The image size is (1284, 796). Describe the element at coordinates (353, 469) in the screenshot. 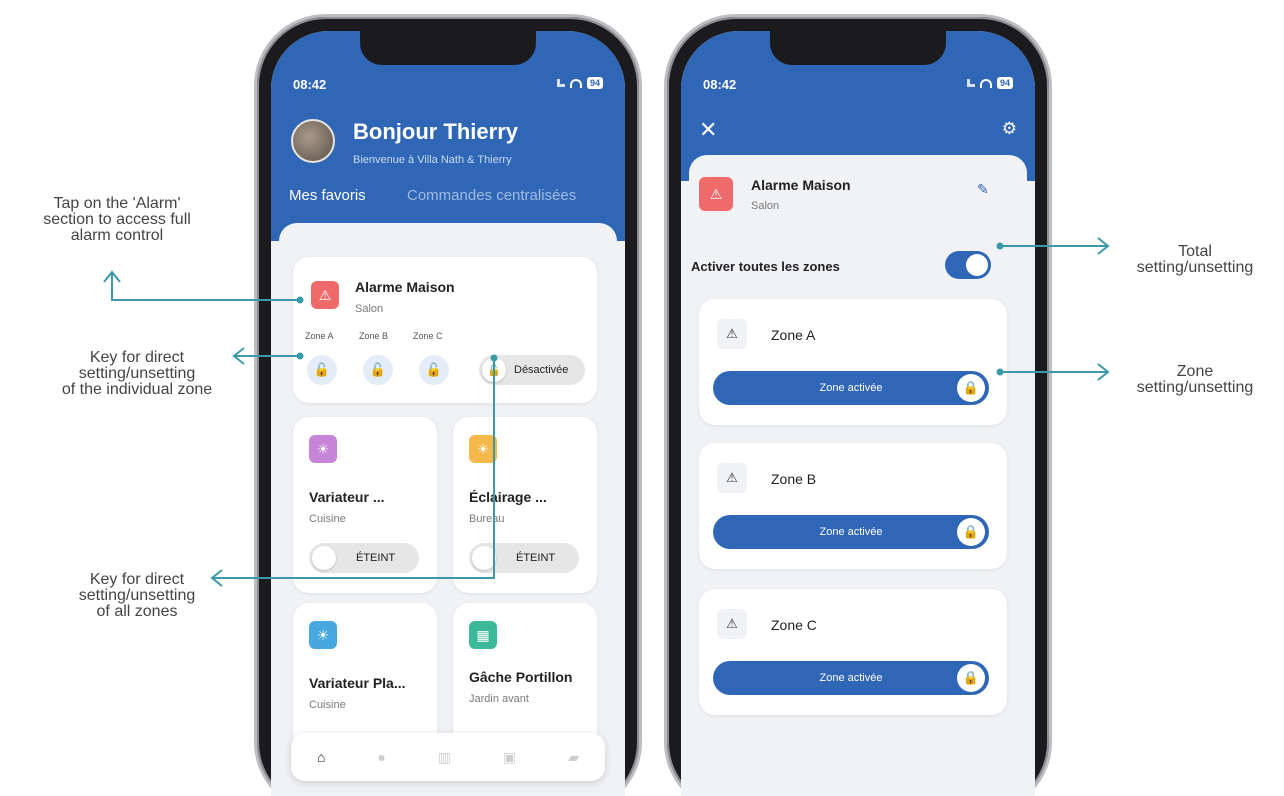

I see `arrow-key-all` at that location.